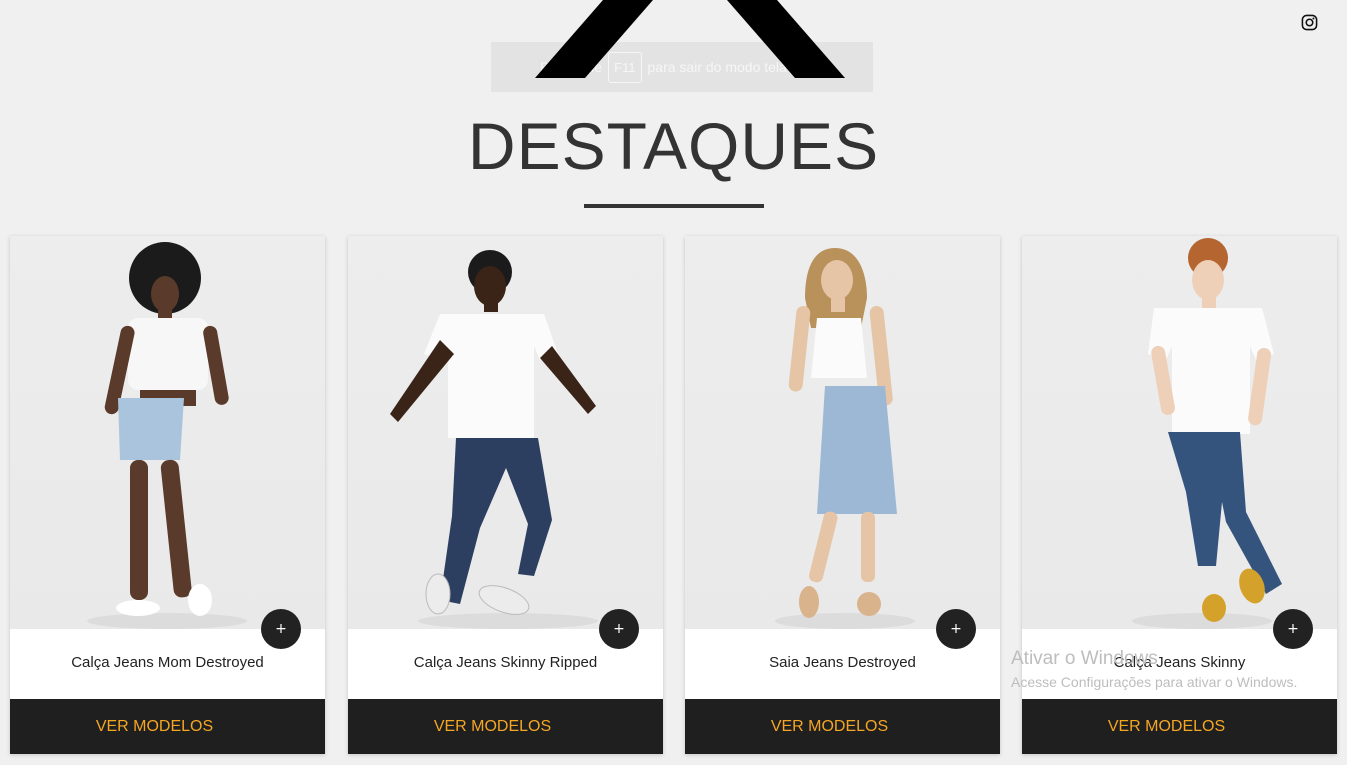 The width and height of the screenshot is (1347, 765). What do you see at coordinates (673, 146) in the screenshot?
I see `page-title: DESTAQUES` at bounding box center [673, 146].